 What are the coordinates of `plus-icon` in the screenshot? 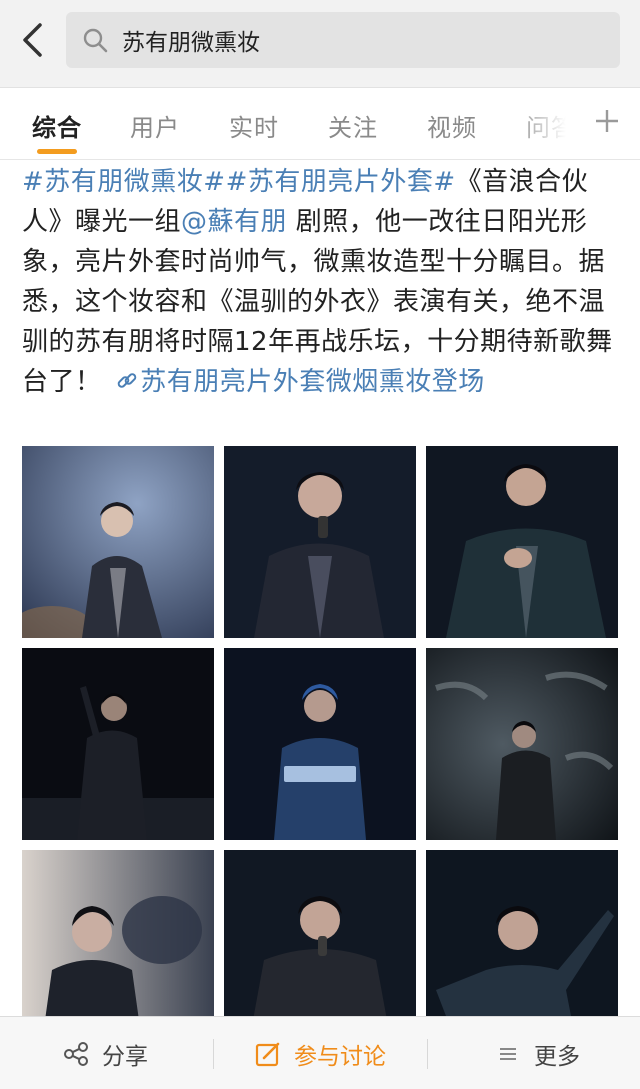 It's located at (607, 121).